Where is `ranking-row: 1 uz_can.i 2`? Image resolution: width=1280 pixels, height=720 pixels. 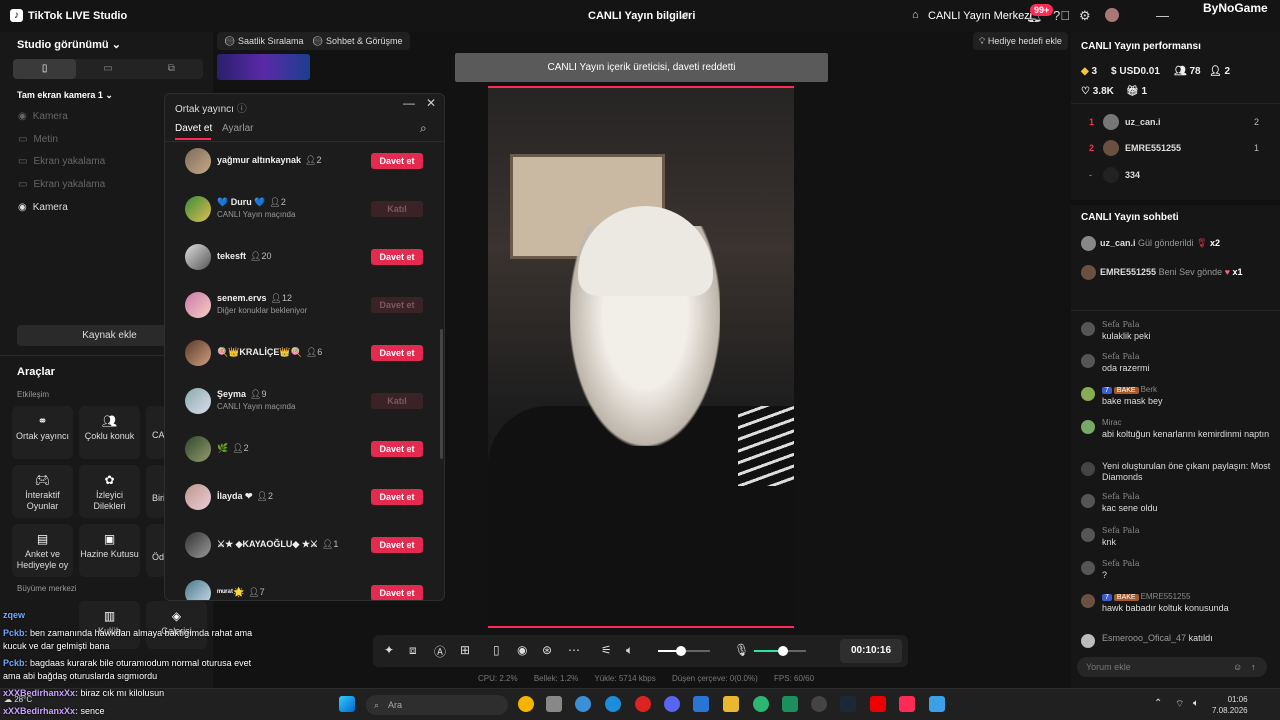
ranking-row: 1 uz_can.i 2 is located at coordinates (1176, 123).